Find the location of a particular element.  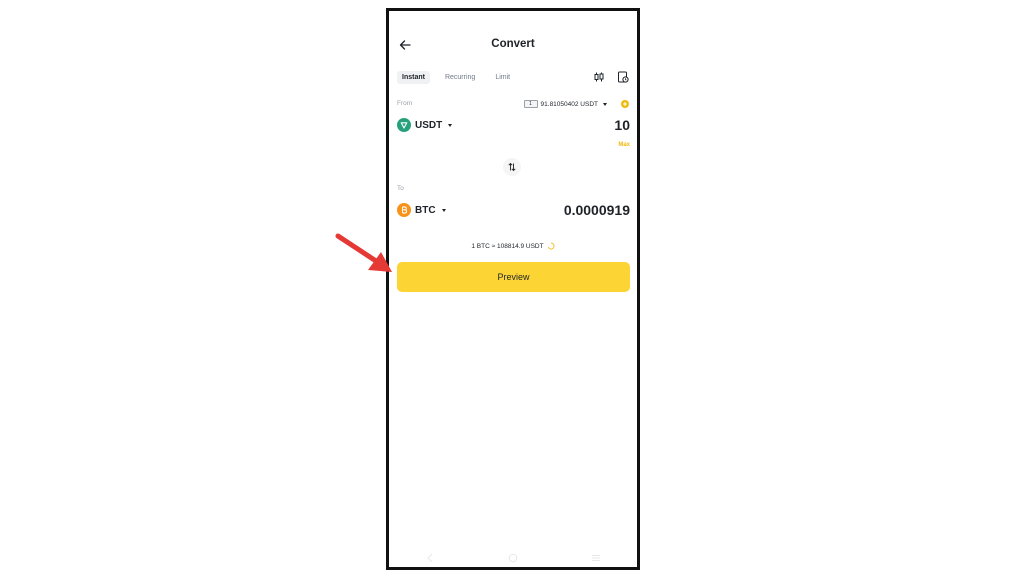

system-back-button is located at coordinates (430, 558).